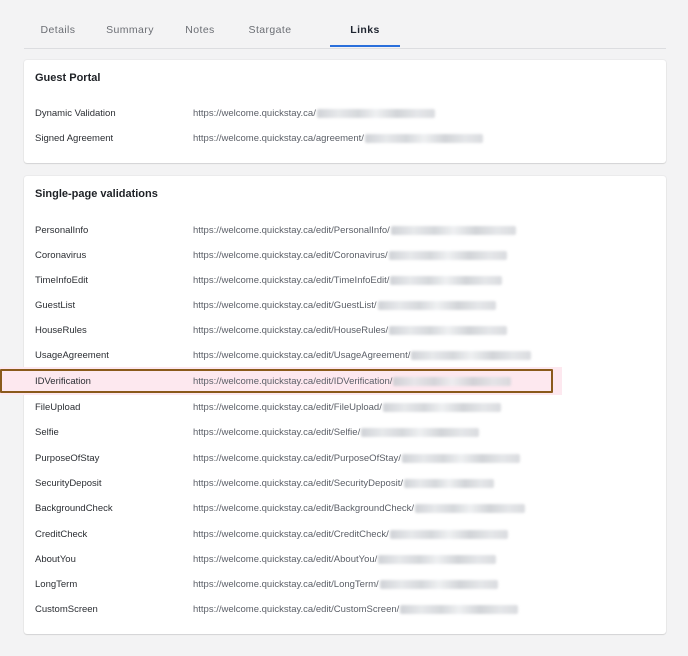 Image resolution: width=688 pixels, height=656 pixels. What do you see at coordinates (68, 483) in the screenshot?
I see `link-label: SecurityDeposit` at bounding box center [68, 483].